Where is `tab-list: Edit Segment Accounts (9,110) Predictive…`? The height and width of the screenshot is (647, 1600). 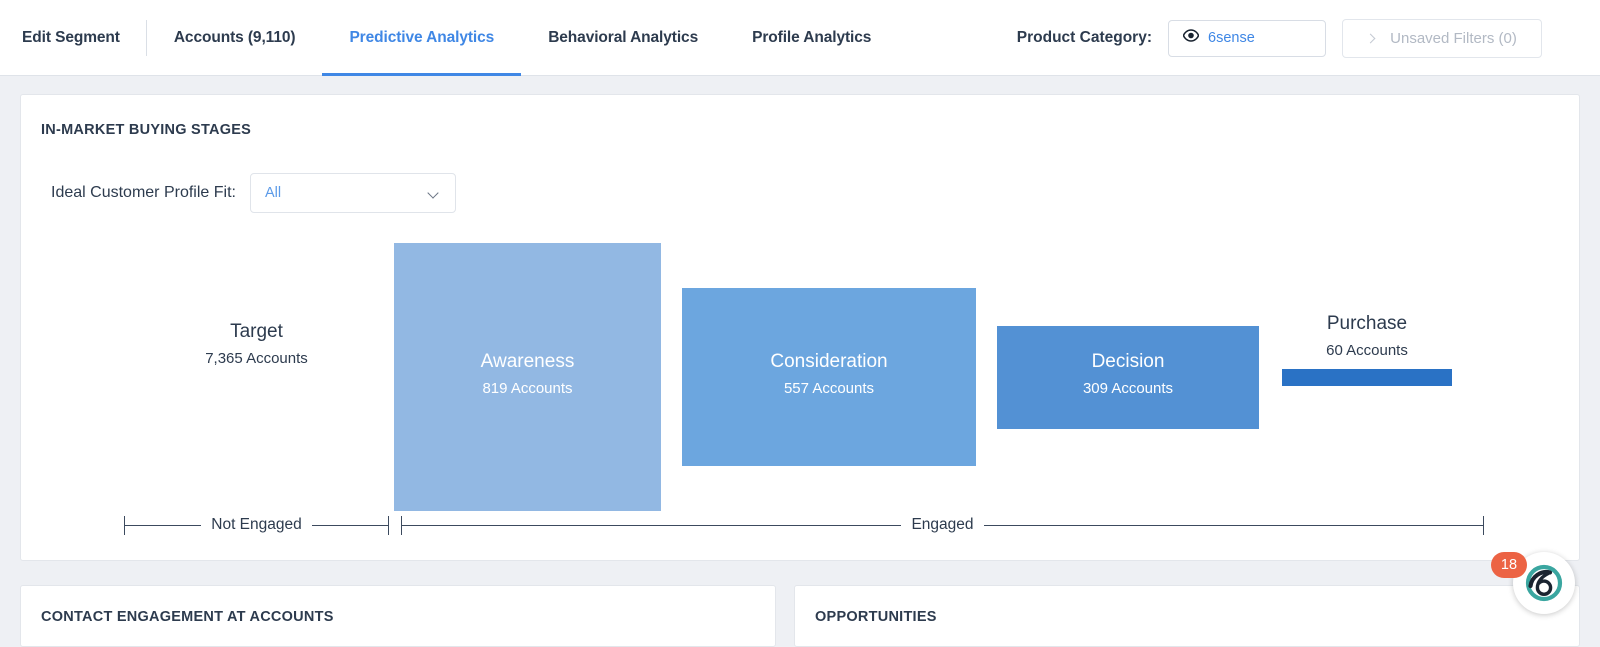 tab-list: Edit Segment Accounts (9,110) Predictive… is located at coordinates (449, 38).